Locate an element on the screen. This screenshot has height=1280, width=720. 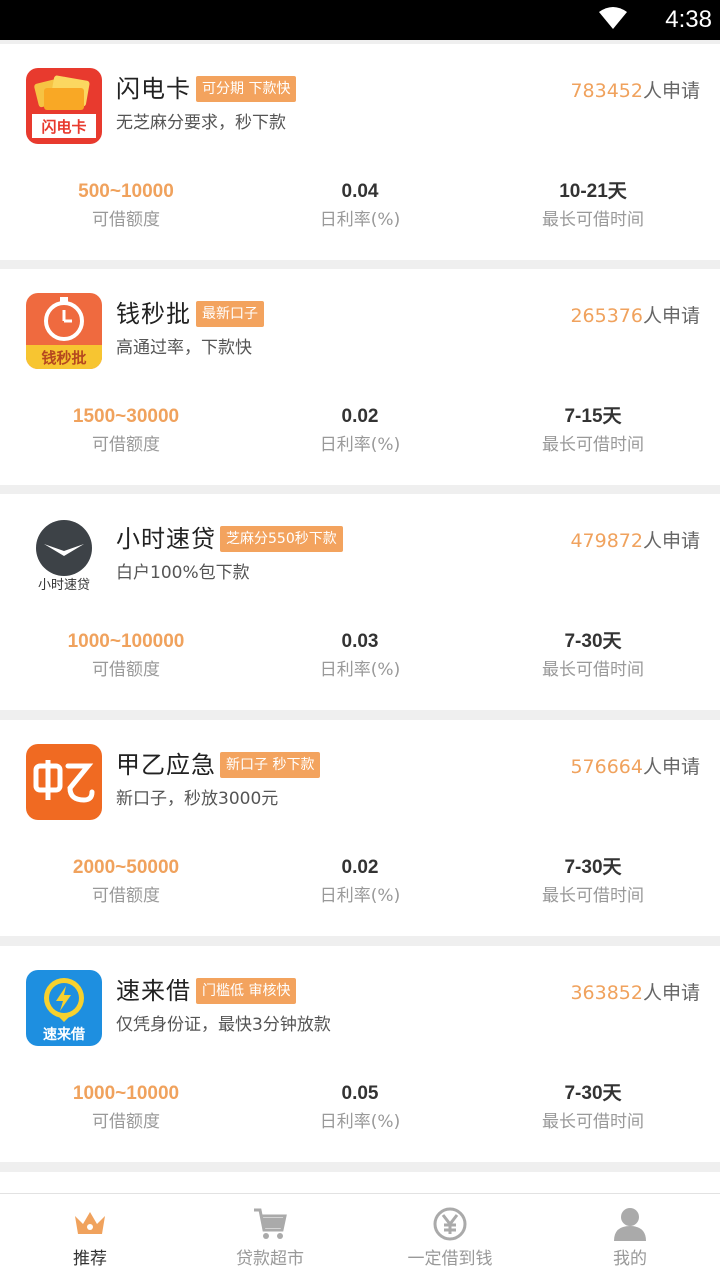
loan-amount: 2000~50000 可借额度 is located at coordinates (126, 881).